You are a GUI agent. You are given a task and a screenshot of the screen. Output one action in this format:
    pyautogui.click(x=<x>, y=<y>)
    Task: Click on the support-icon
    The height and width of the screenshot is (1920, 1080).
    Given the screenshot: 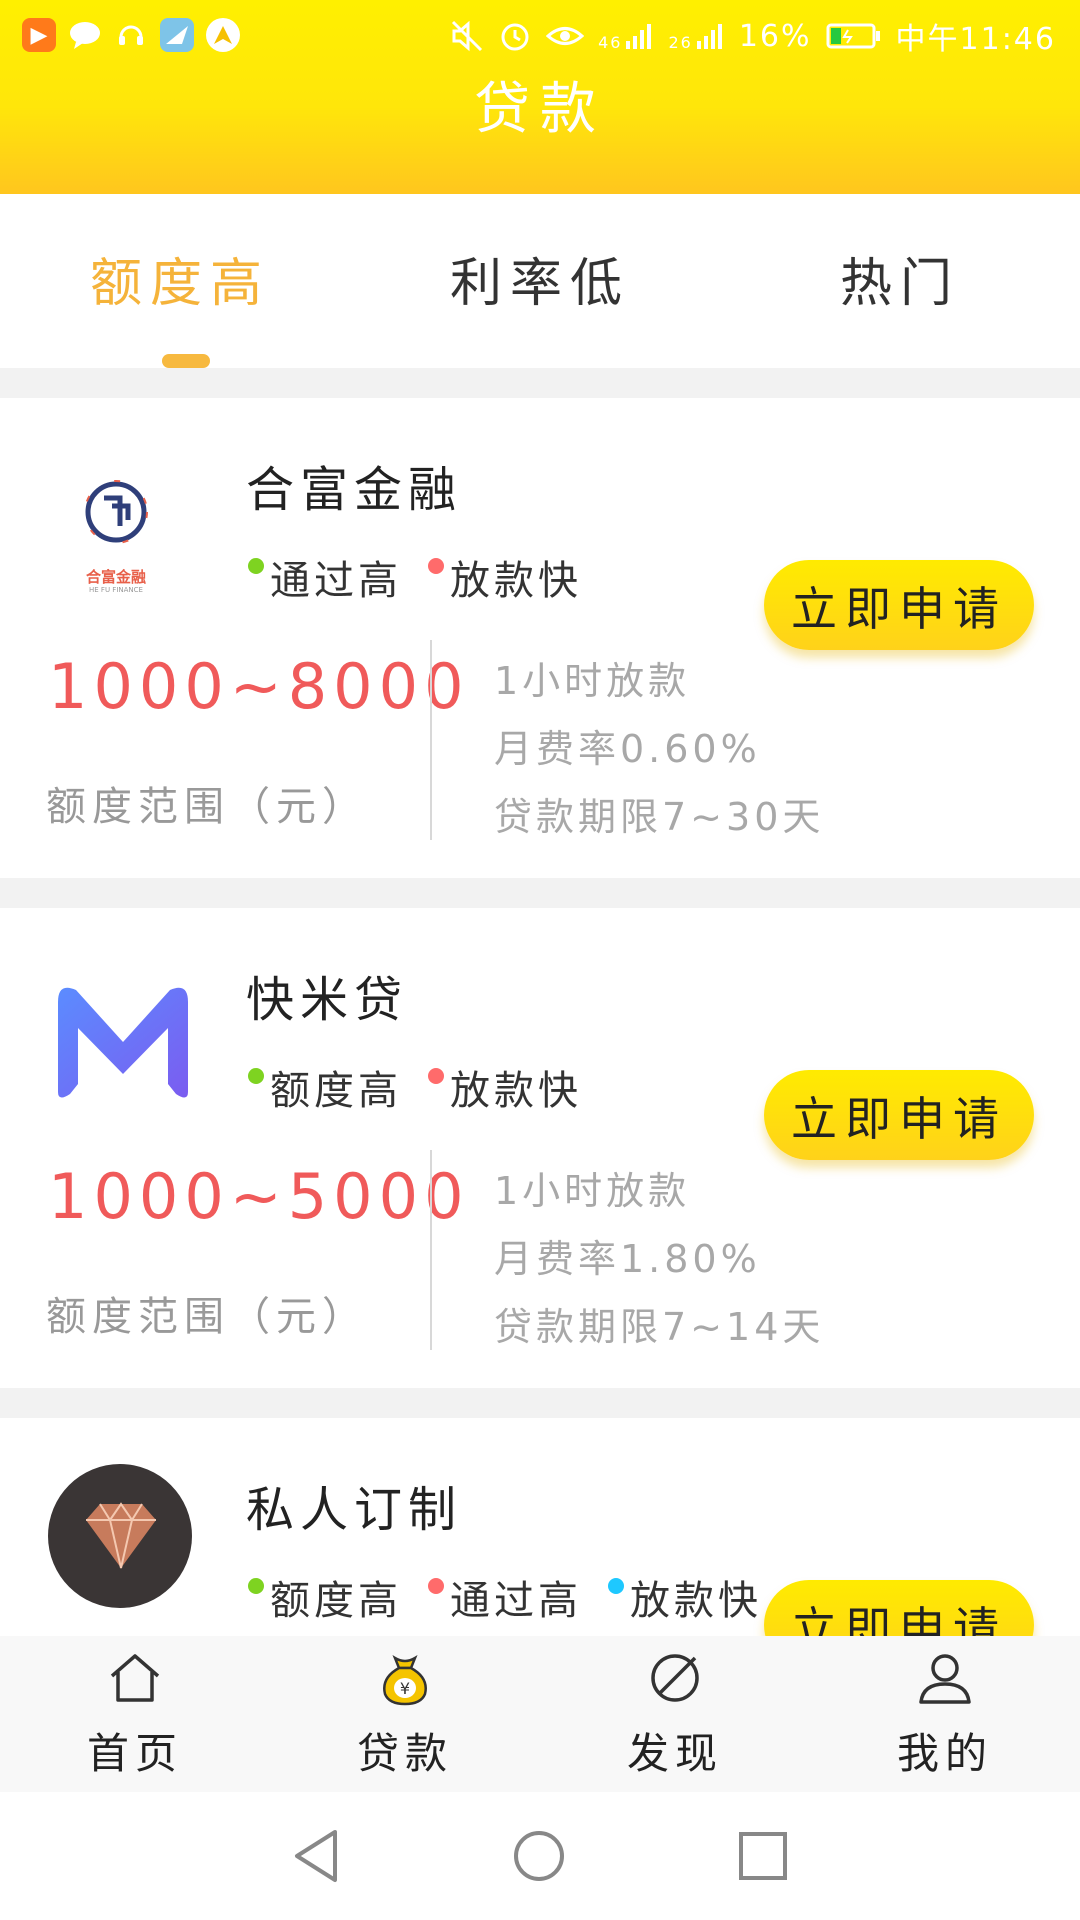 What is the action you would take?
    pyautogui.click(x=131, y=35)
    